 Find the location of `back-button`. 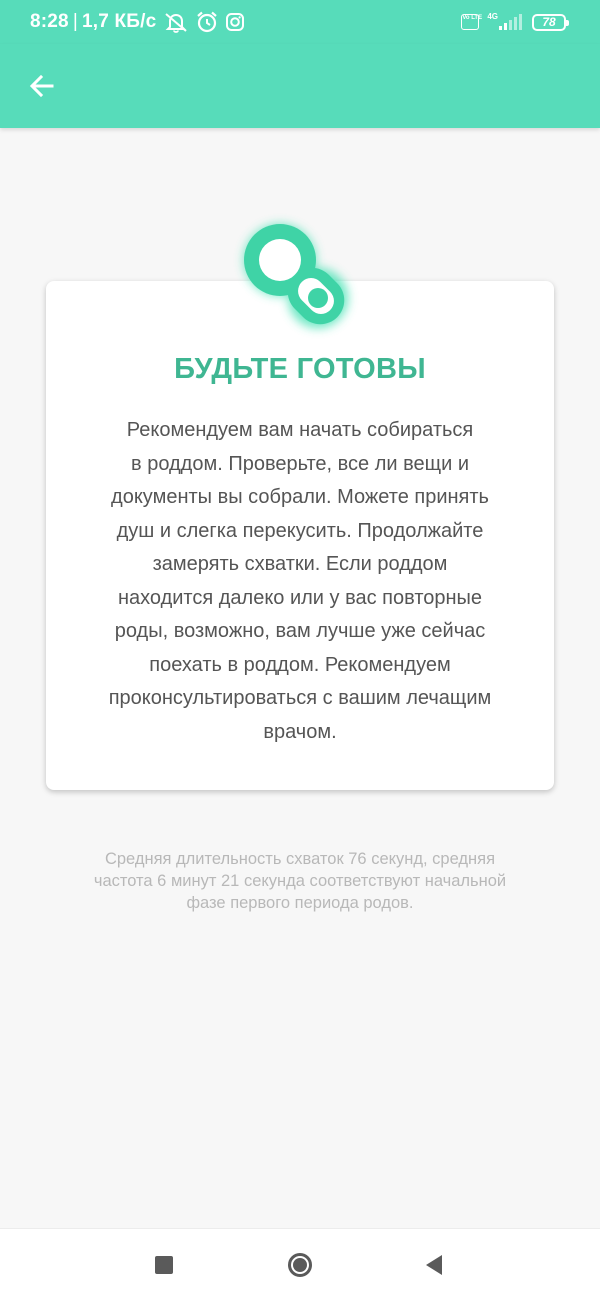

back-button is located at coordinates (42, 86).